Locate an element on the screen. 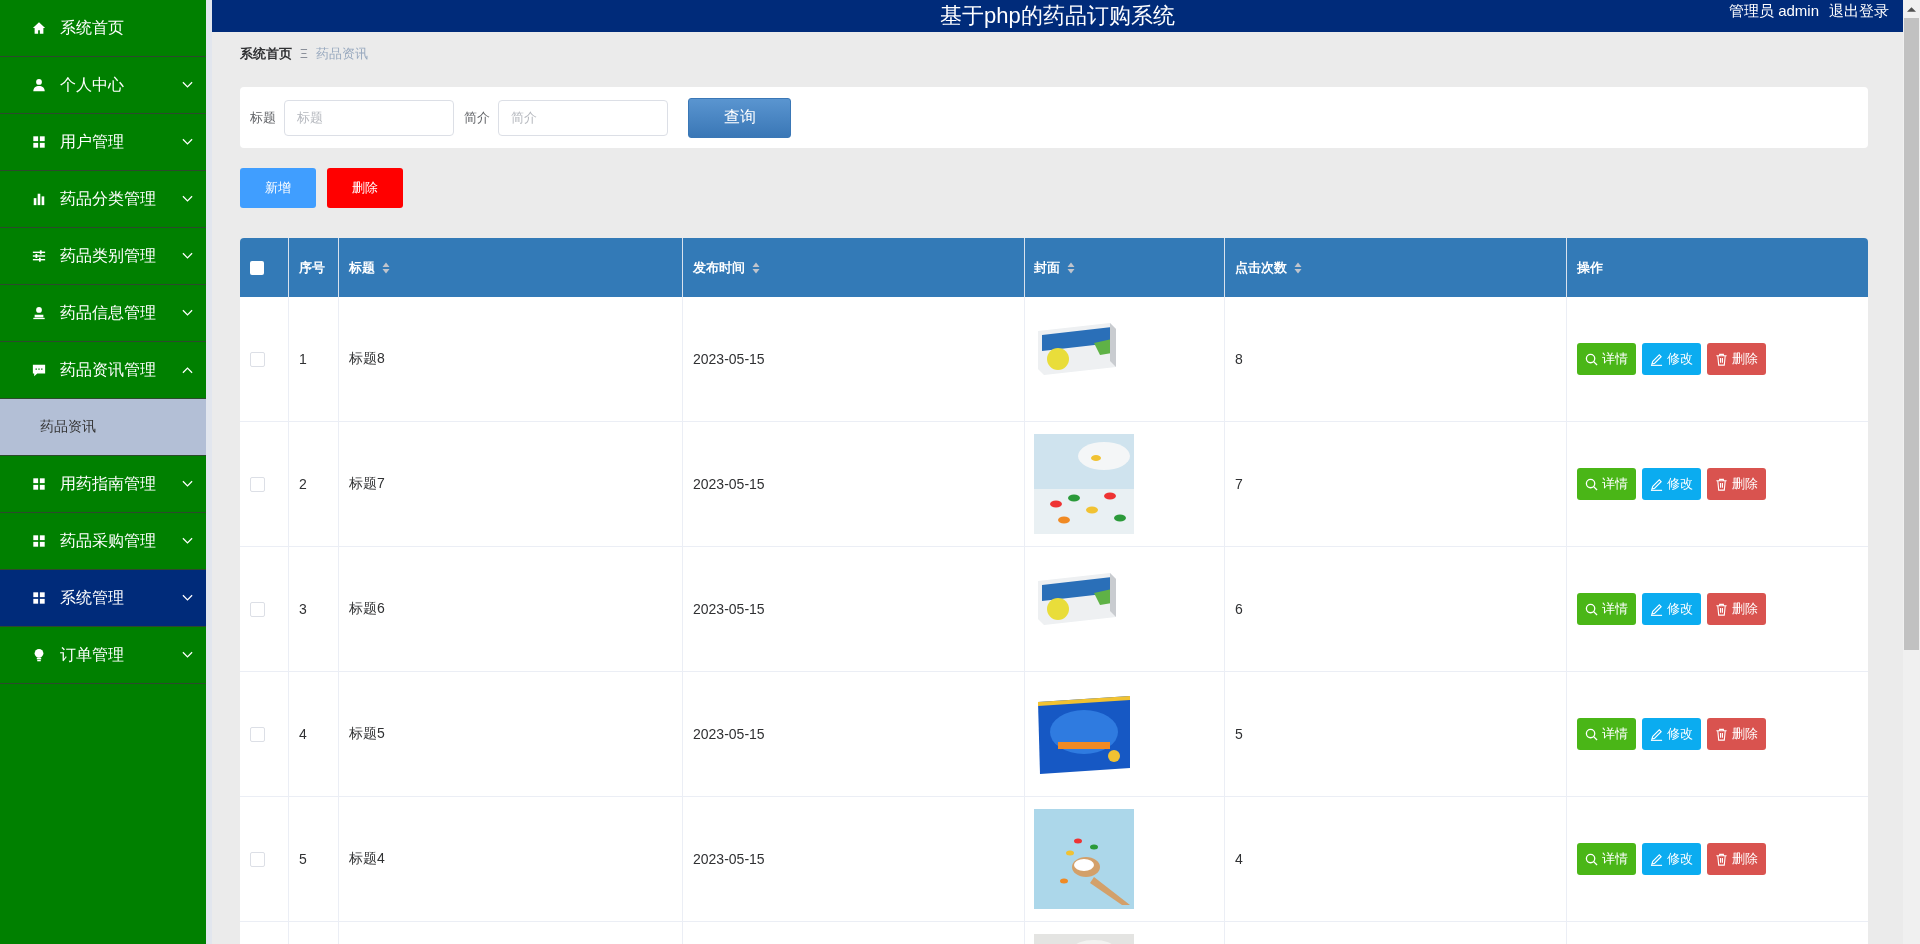  menu-label: 用药指南管理 is located at coordinates (108, 483).